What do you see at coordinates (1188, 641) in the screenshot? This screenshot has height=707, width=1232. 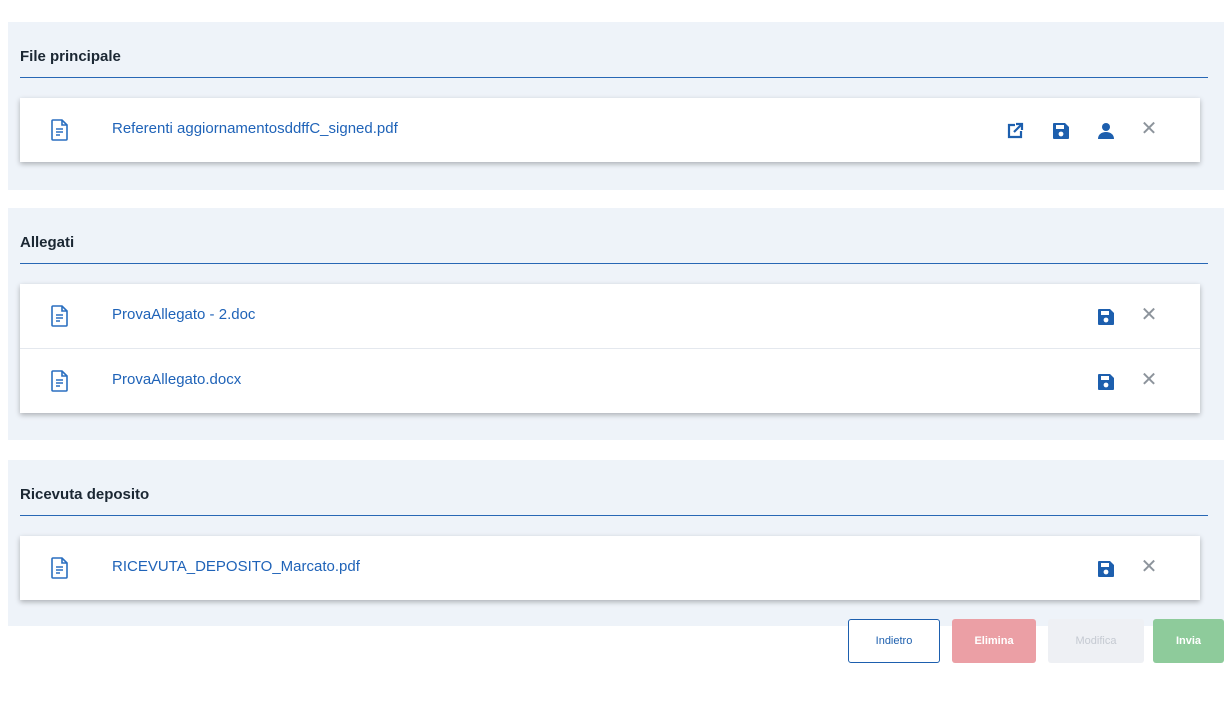 I see `send-button: Invia` at bounding box center [1188, 641].